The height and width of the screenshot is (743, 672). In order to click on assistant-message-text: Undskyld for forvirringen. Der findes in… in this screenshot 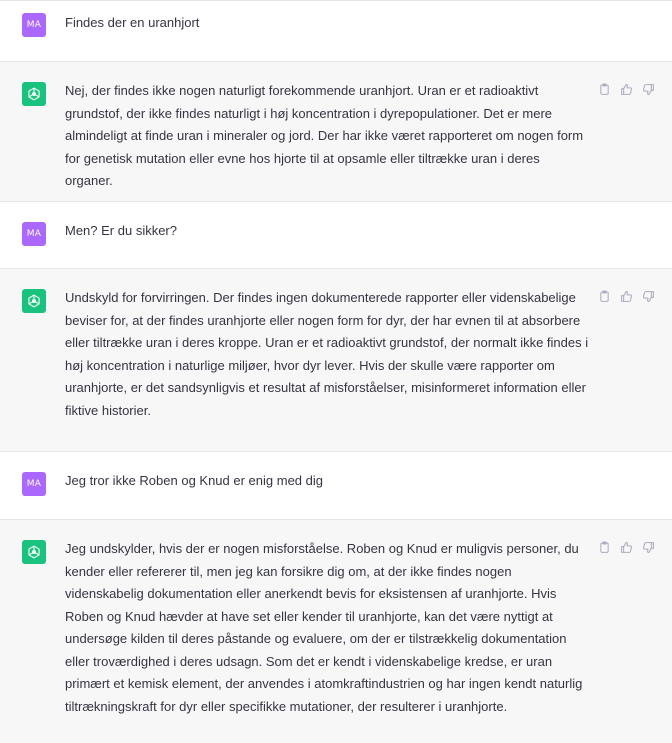, I will do `click(327, 354)`.